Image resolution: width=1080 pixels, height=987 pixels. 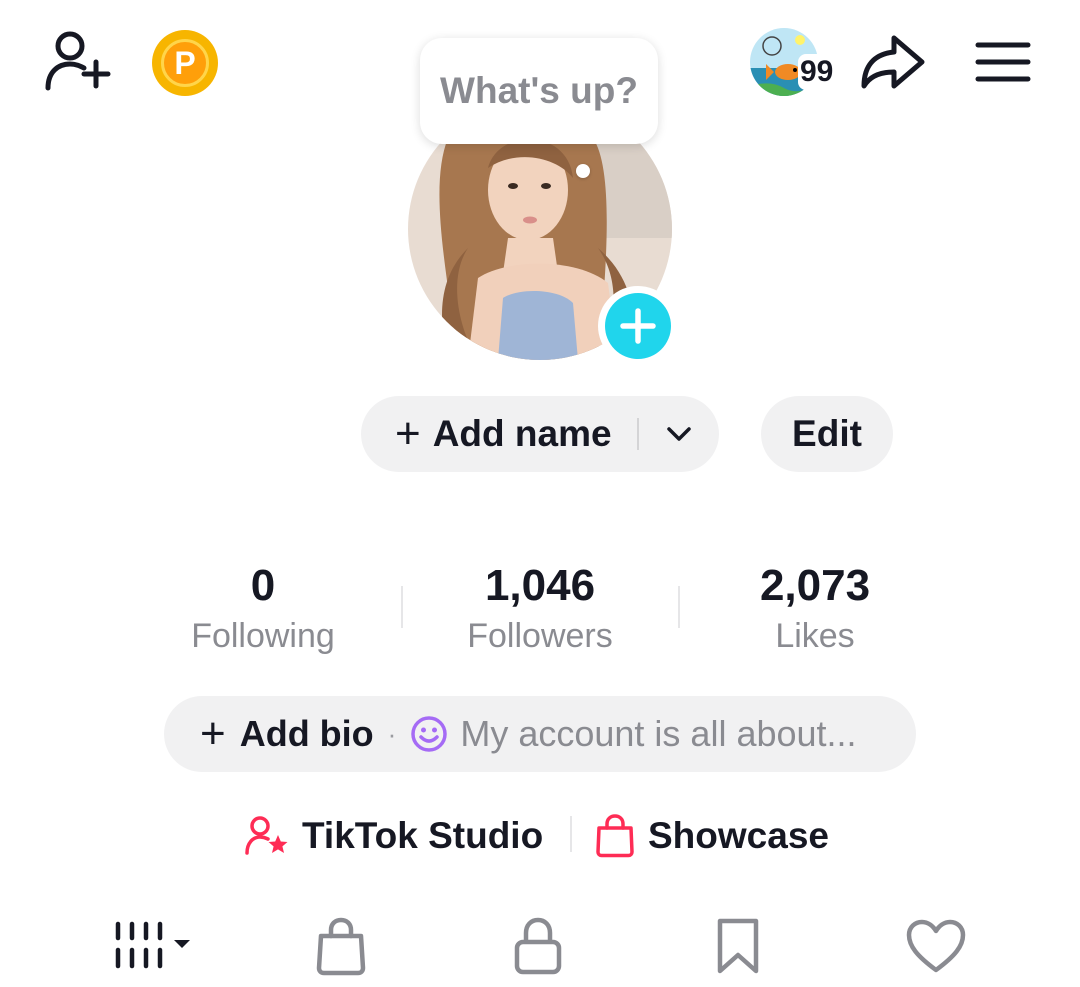 I want to click on grid-icon, so click(x=152, y=945).